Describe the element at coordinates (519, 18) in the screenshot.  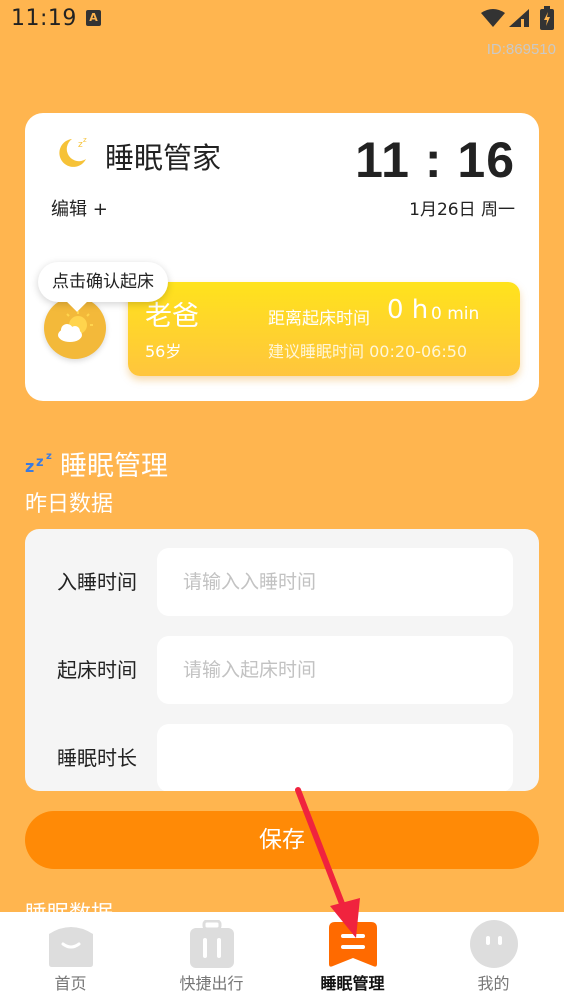
I see `signal-icon` at that location.